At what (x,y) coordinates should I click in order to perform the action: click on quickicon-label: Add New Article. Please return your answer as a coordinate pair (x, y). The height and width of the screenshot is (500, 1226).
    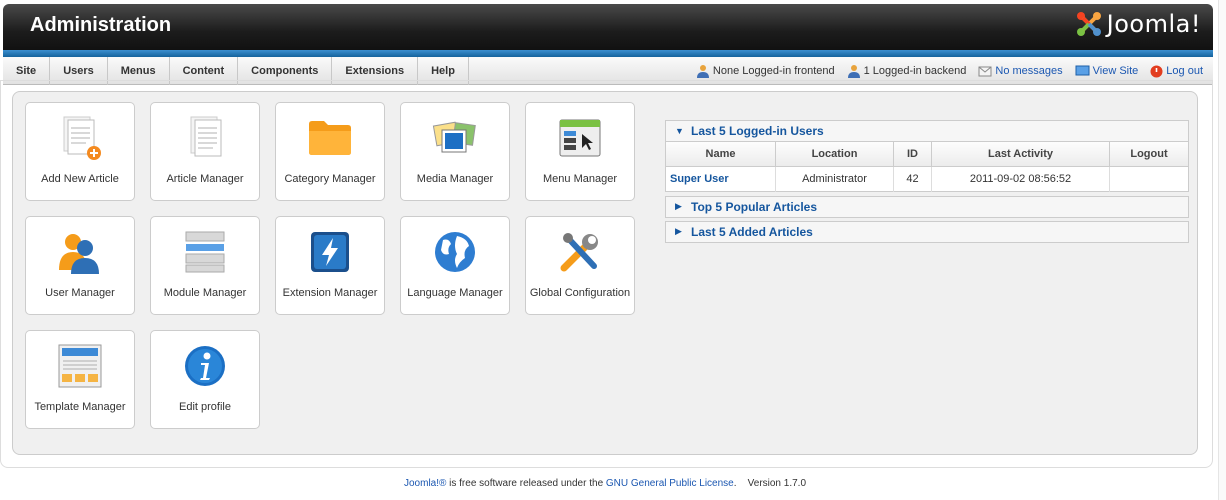
    Looking at the image, I should click on (80, 179).